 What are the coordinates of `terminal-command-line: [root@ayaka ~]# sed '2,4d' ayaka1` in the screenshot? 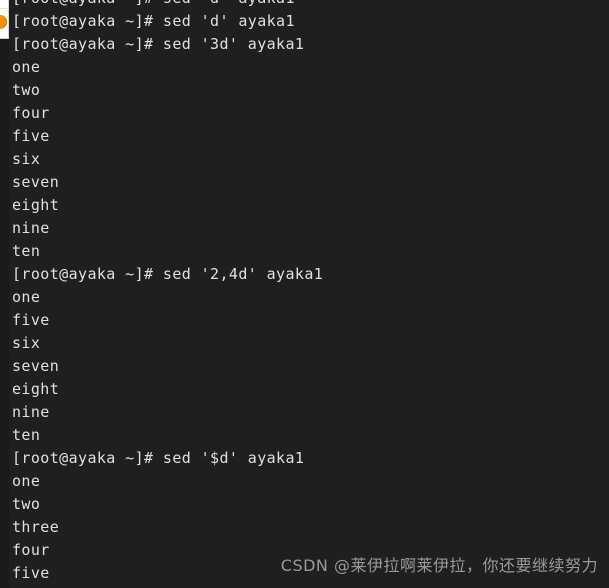 It's located at (168, 274).